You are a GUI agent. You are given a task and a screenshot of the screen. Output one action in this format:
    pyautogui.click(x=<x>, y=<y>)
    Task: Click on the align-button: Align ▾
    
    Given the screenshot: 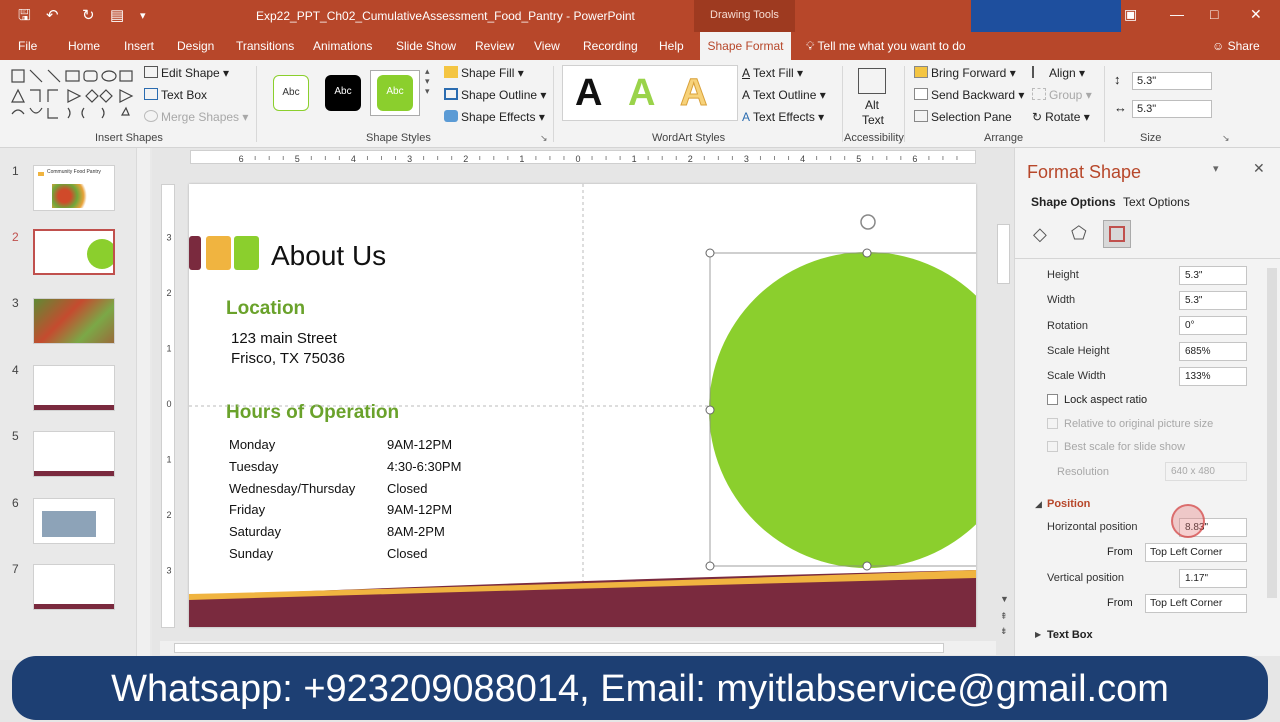 What is the action you would take?
    pyautogui.click(x=1058, y=73)
    